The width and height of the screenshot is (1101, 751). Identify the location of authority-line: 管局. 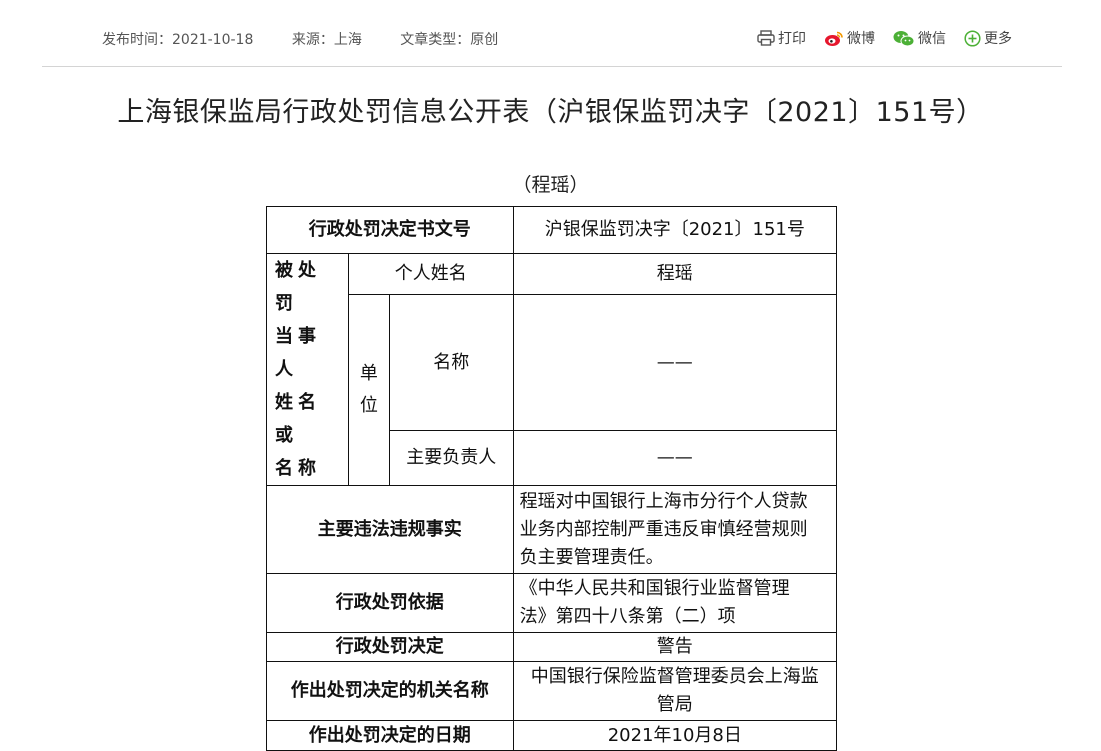
(674, 704).